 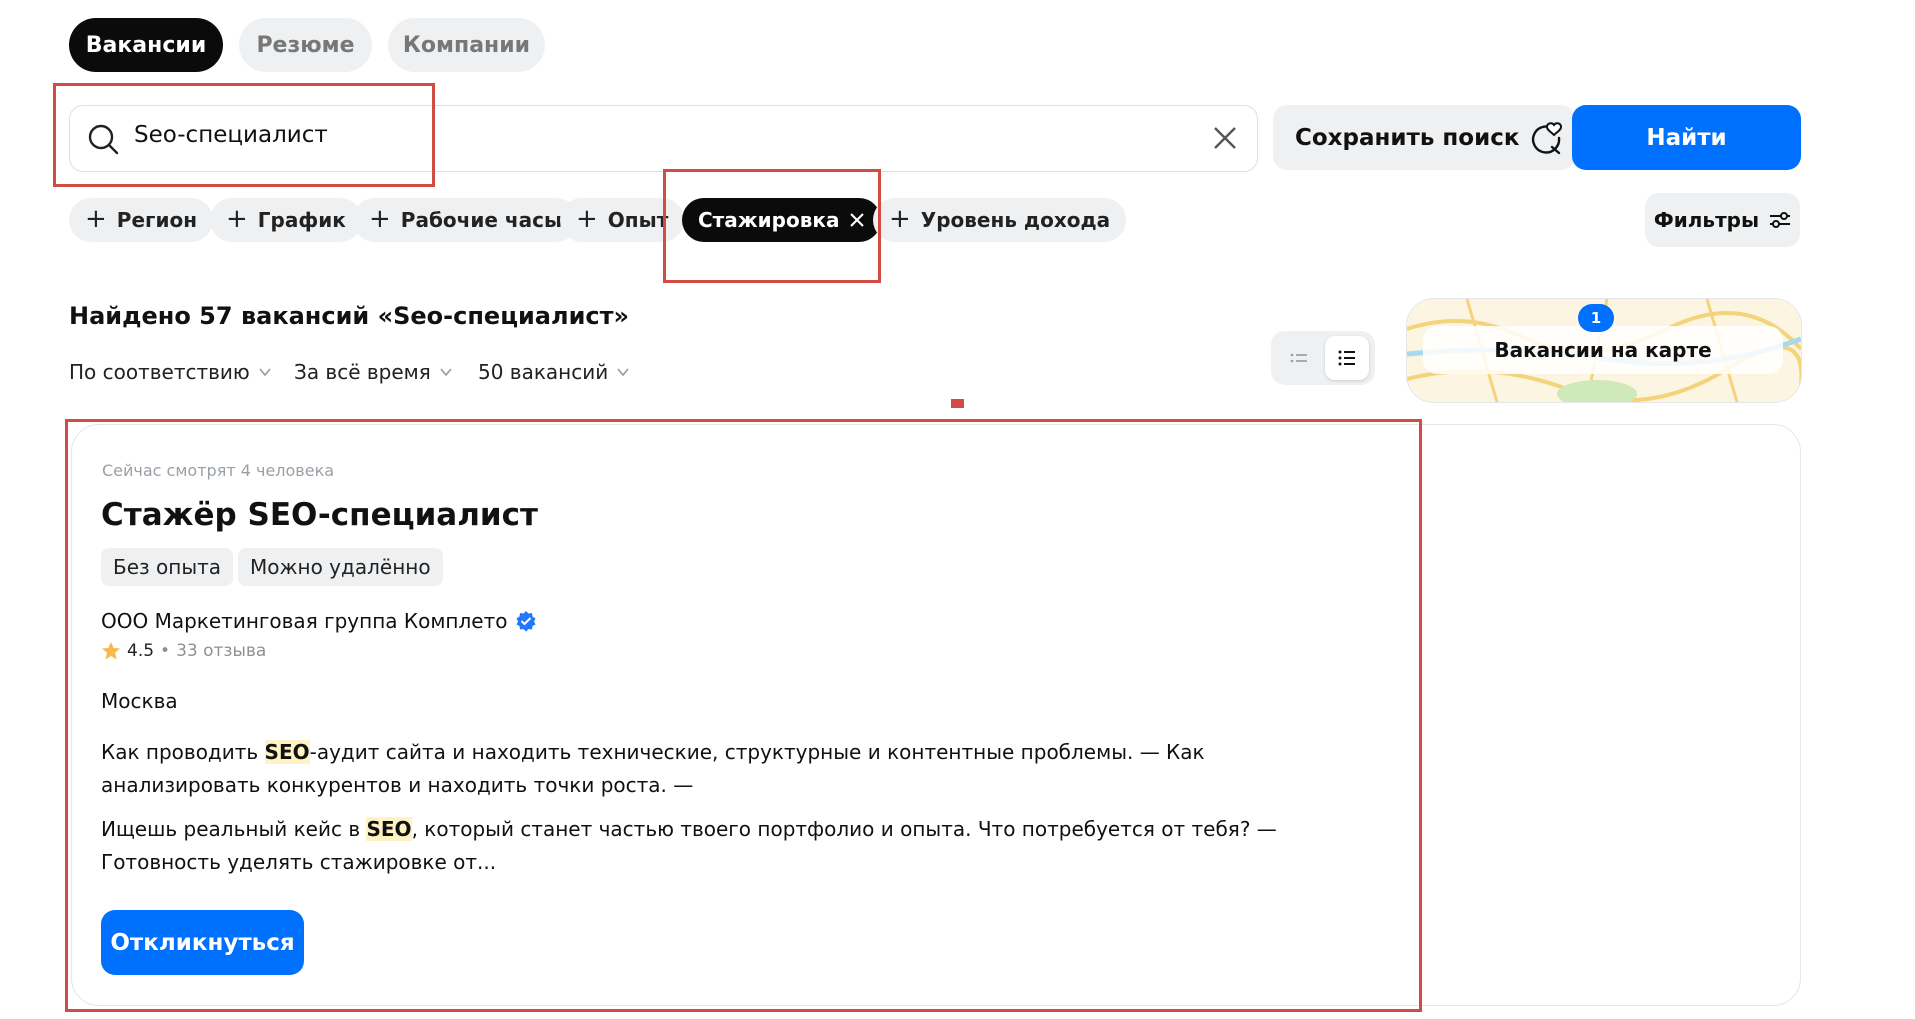 What do you see at coordinates (139, 701) in the screenshot?
I see `vacancy-city: Москва` at bounding box center [139, 701].